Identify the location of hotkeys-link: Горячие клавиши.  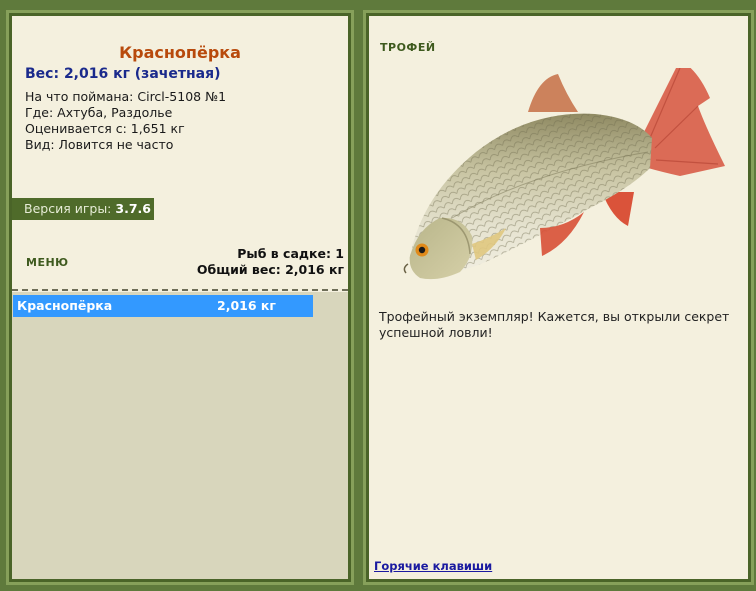
(433, 566).